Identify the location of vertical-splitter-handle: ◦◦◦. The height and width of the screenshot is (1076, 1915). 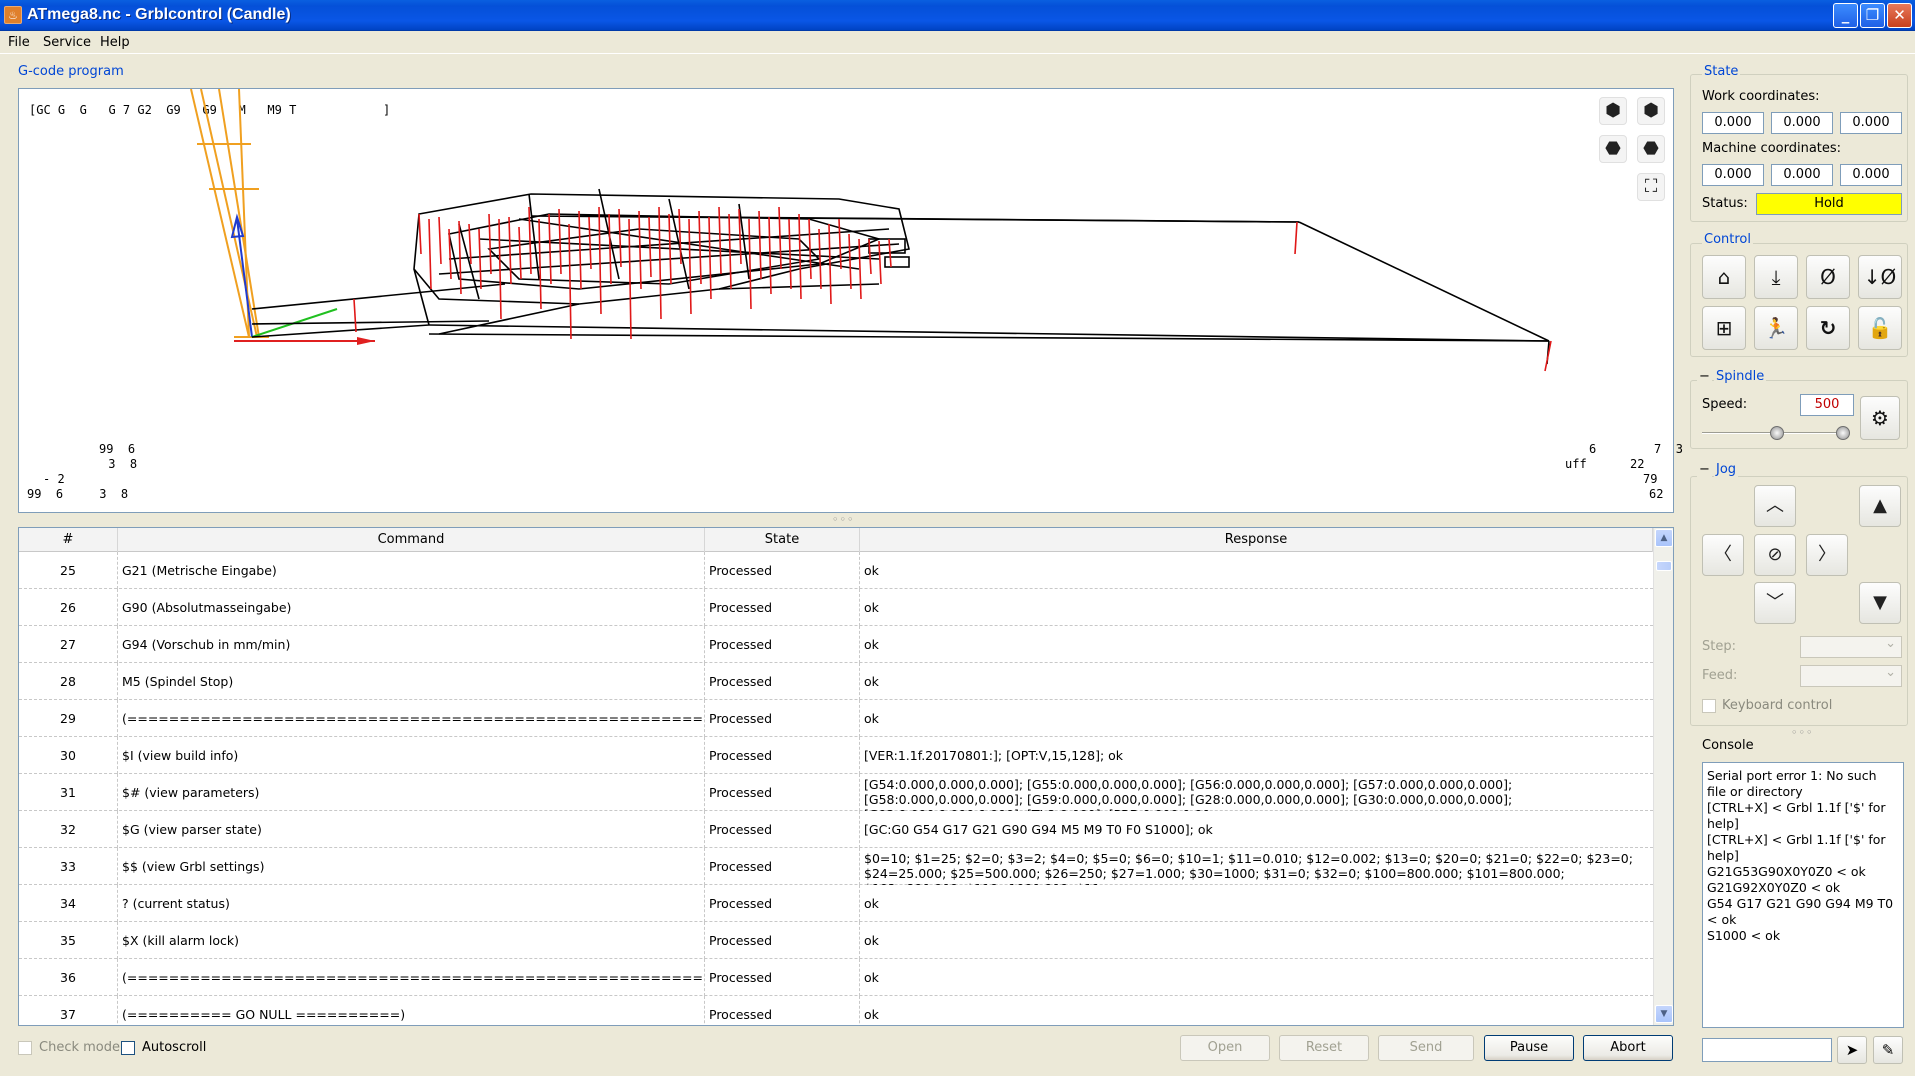
(843, 519).